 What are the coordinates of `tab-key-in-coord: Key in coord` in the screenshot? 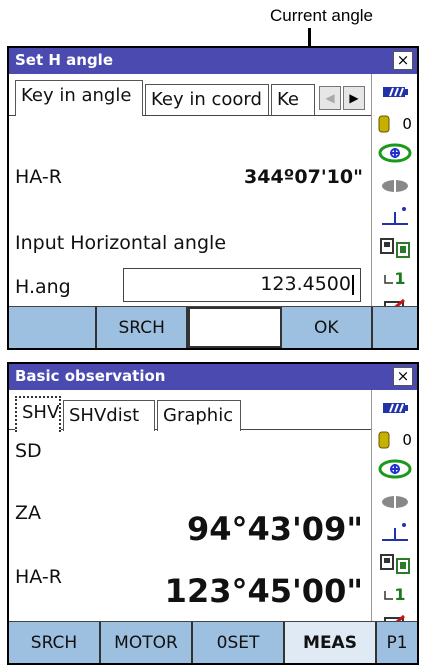 It's located at (207, 99).